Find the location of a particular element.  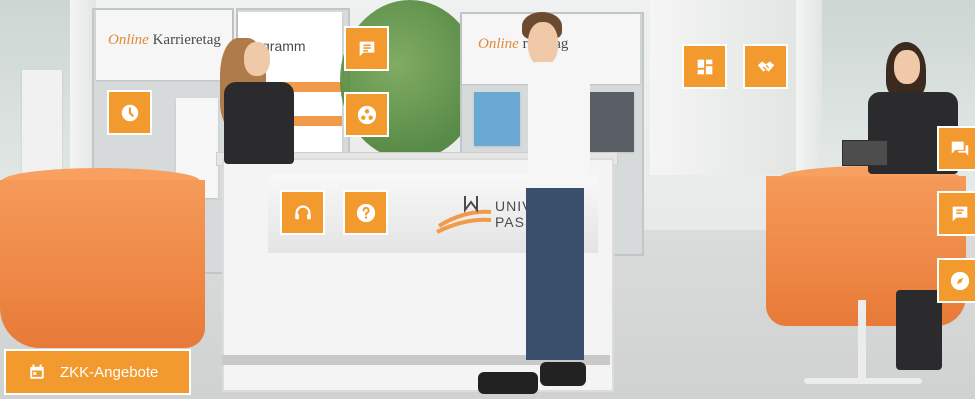

zkk-angebote-button: ZKK-Angebote is located at coordinates (97, 372).